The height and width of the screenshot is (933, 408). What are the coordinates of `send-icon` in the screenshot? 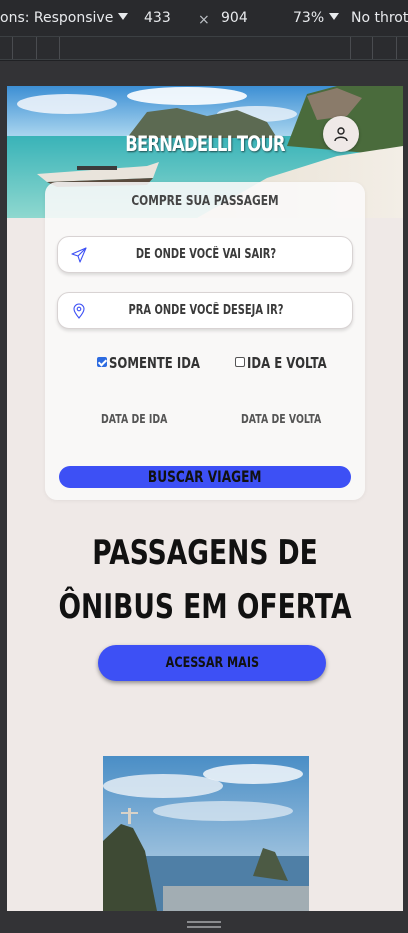 It's located at (79, 255).